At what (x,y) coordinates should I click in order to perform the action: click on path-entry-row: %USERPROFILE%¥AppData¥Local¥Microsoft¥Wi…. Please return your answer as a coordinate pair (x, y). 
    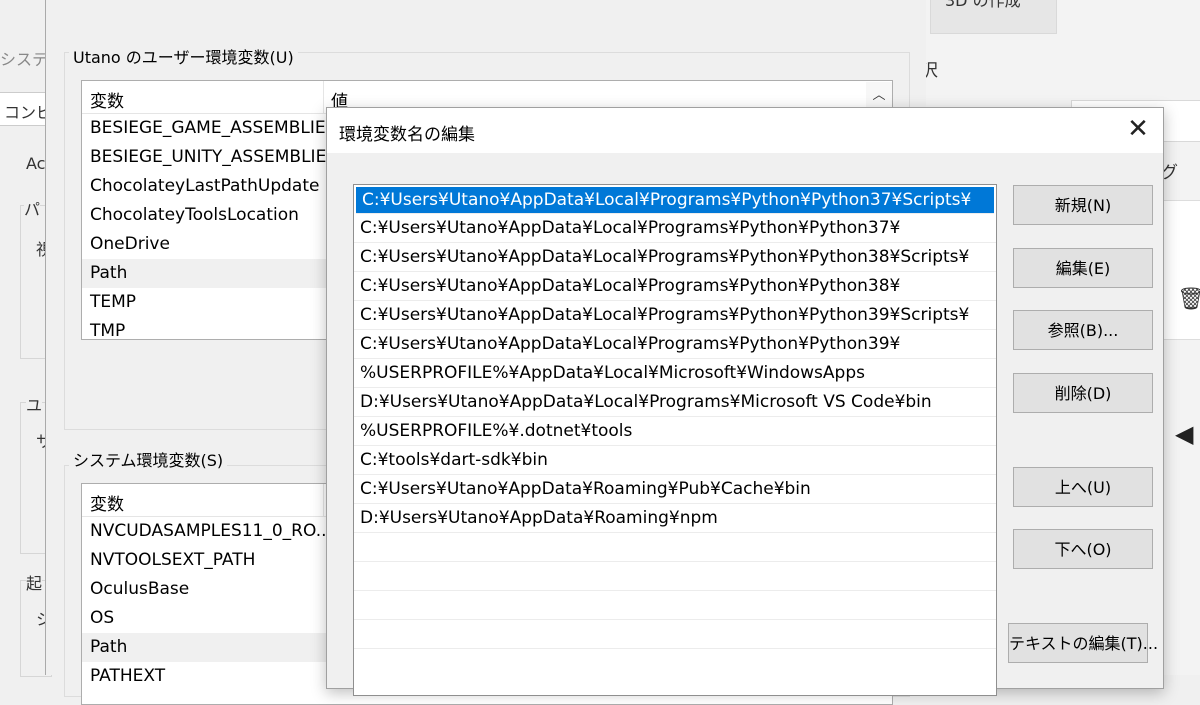
    Looking at the image, I should click on (675, 373).